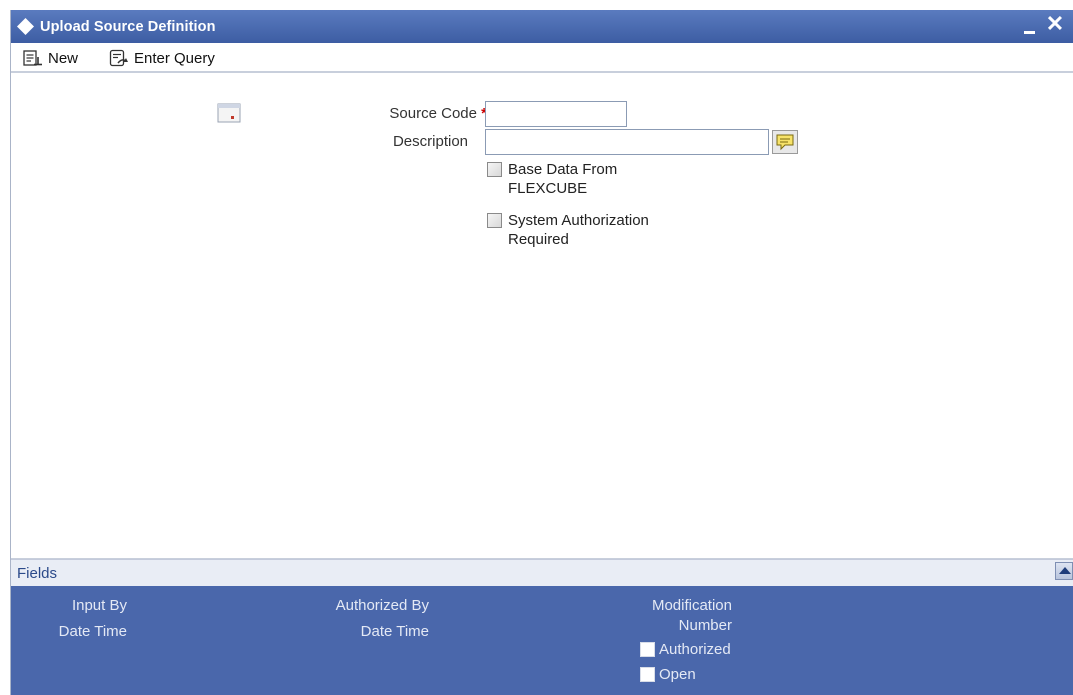  Describe the element at coordinates (677, 674) in the screenshot. I see `open-label: Open` at that location.